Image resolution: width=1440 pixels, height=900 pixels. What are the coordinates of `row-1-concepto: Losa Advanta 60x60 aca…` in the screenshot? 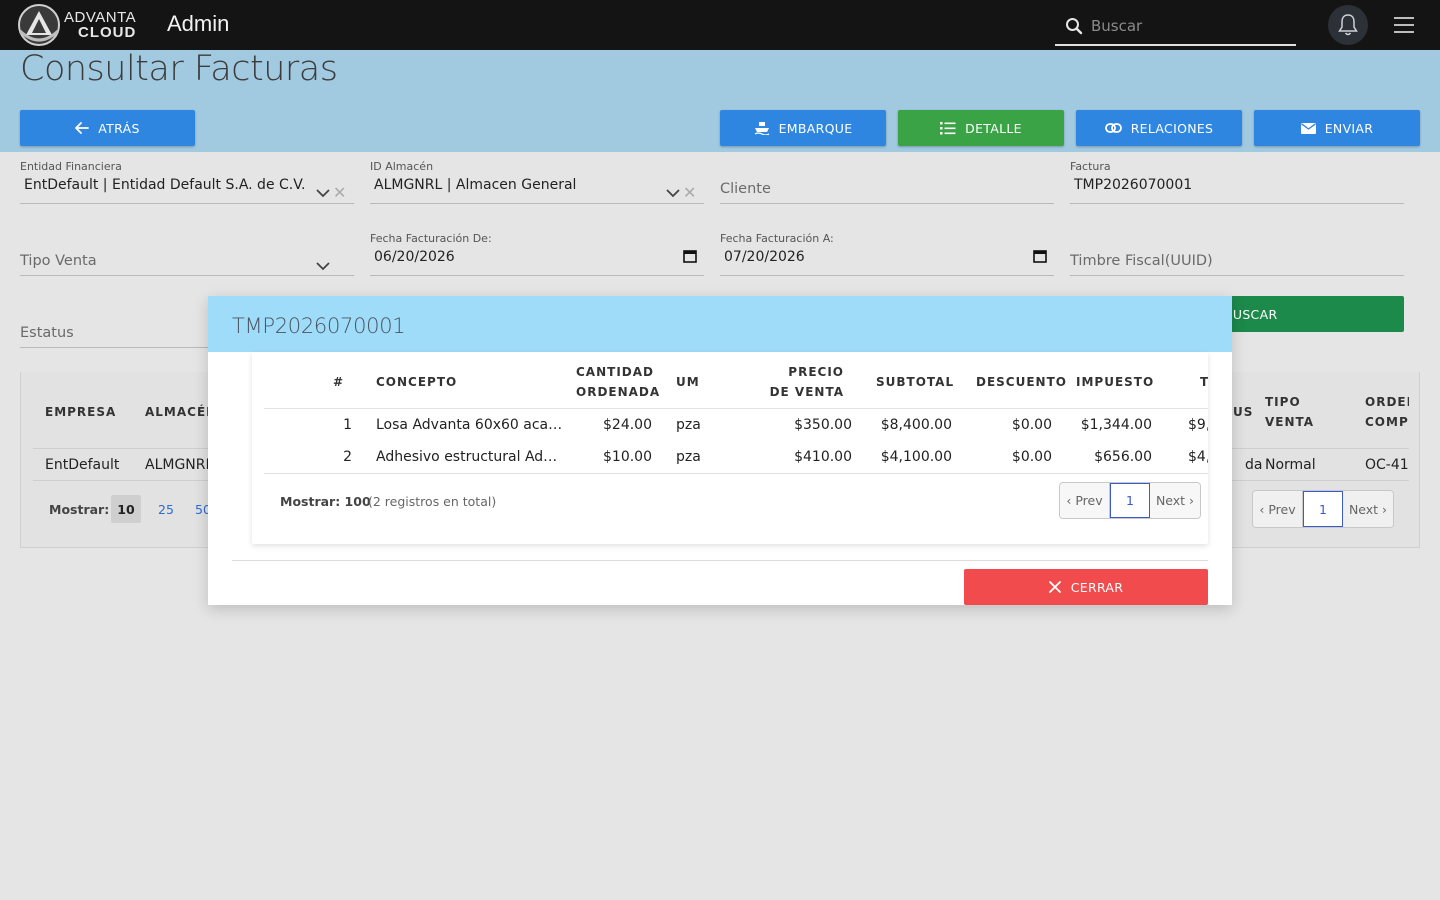 It's located at (469, 425).